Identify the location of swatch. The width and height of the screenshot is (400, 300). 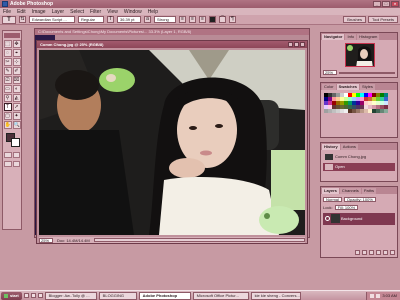
(386, 111).